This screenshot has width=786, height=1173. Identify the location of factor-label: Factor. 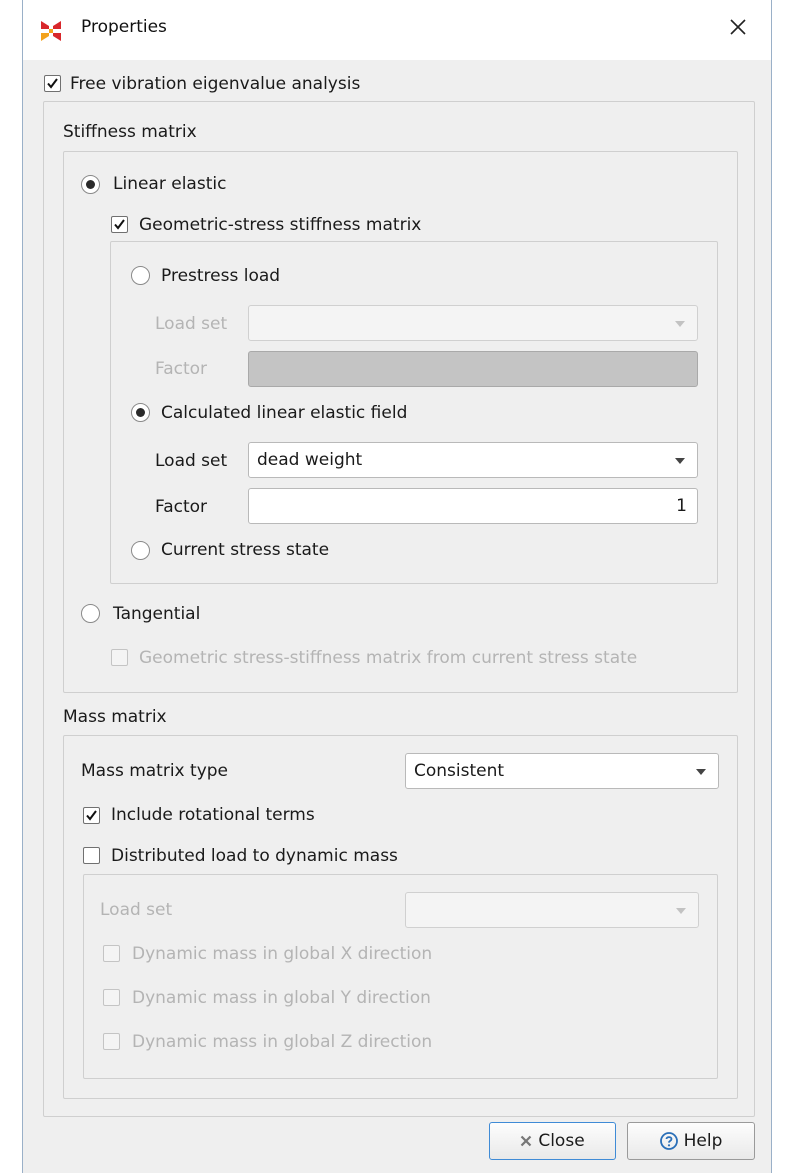
(181, 507).